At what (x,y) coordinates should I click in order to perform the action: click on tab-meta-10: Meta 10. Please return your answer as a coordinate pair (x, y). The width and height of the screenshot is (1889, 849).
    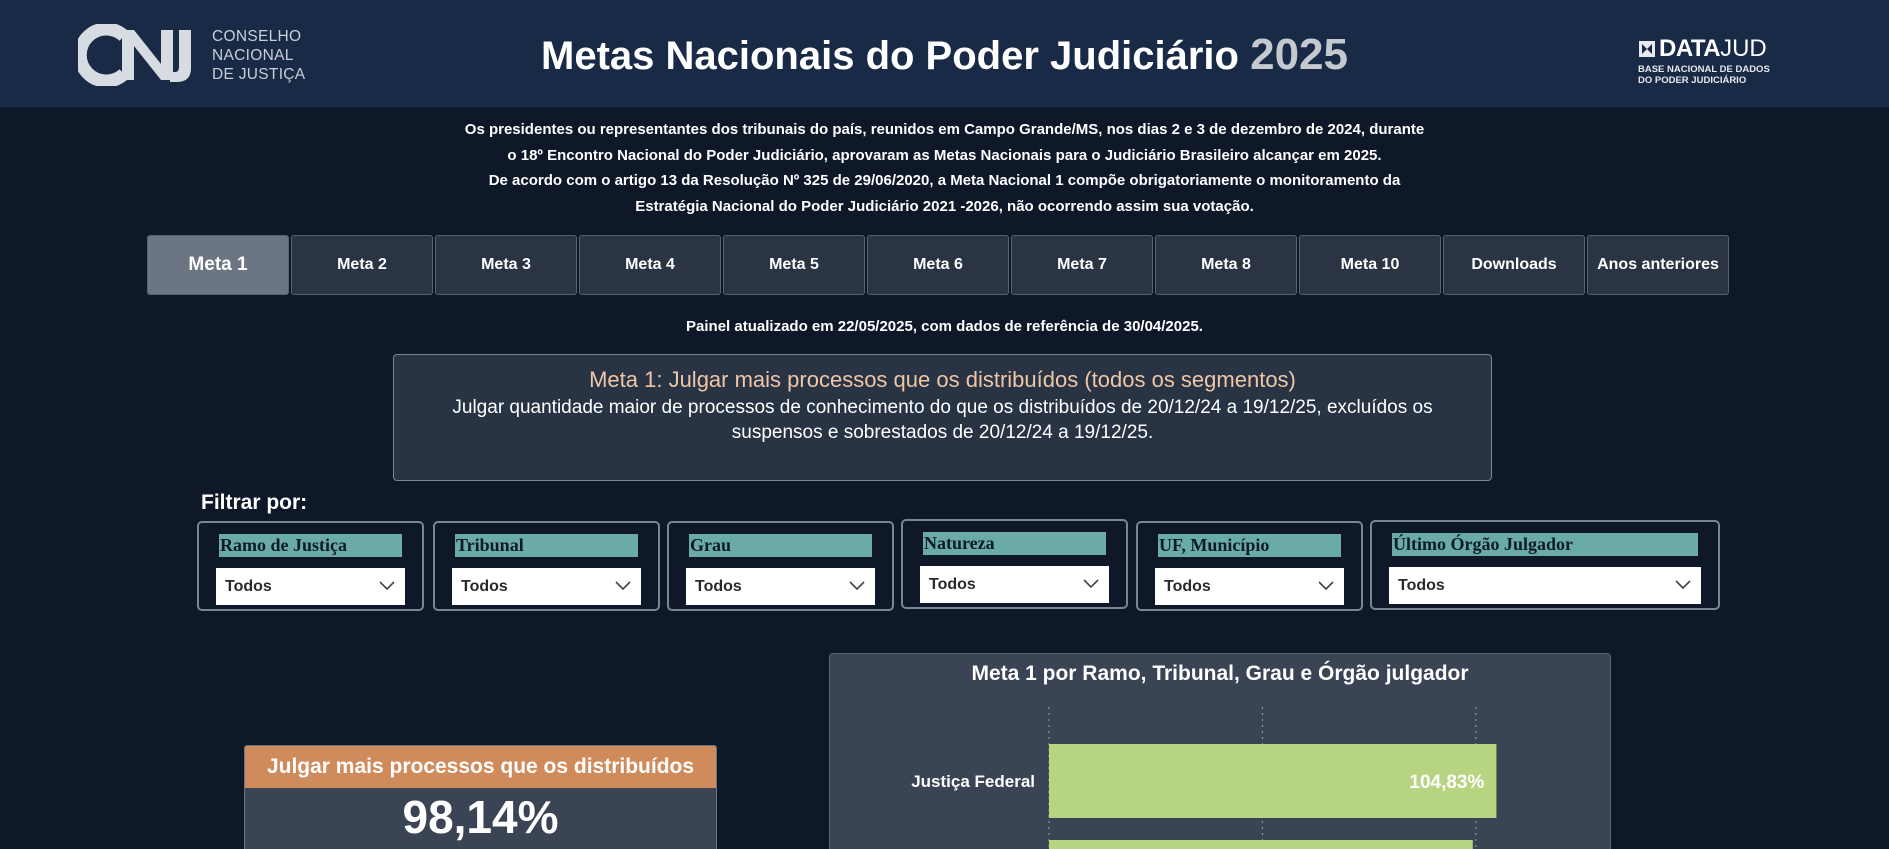
    Looking at the image, I should click on (1370, 265).